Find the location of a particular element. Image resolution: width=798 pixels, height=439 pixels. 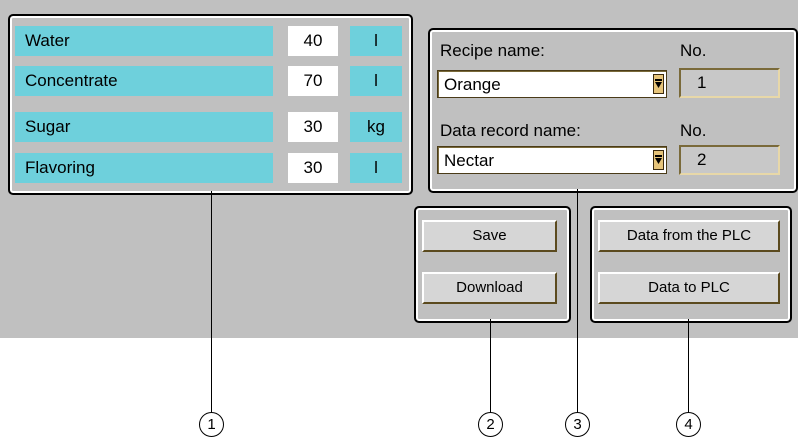

ingredient-name: Flavoring is located at coordinates (144, 168).